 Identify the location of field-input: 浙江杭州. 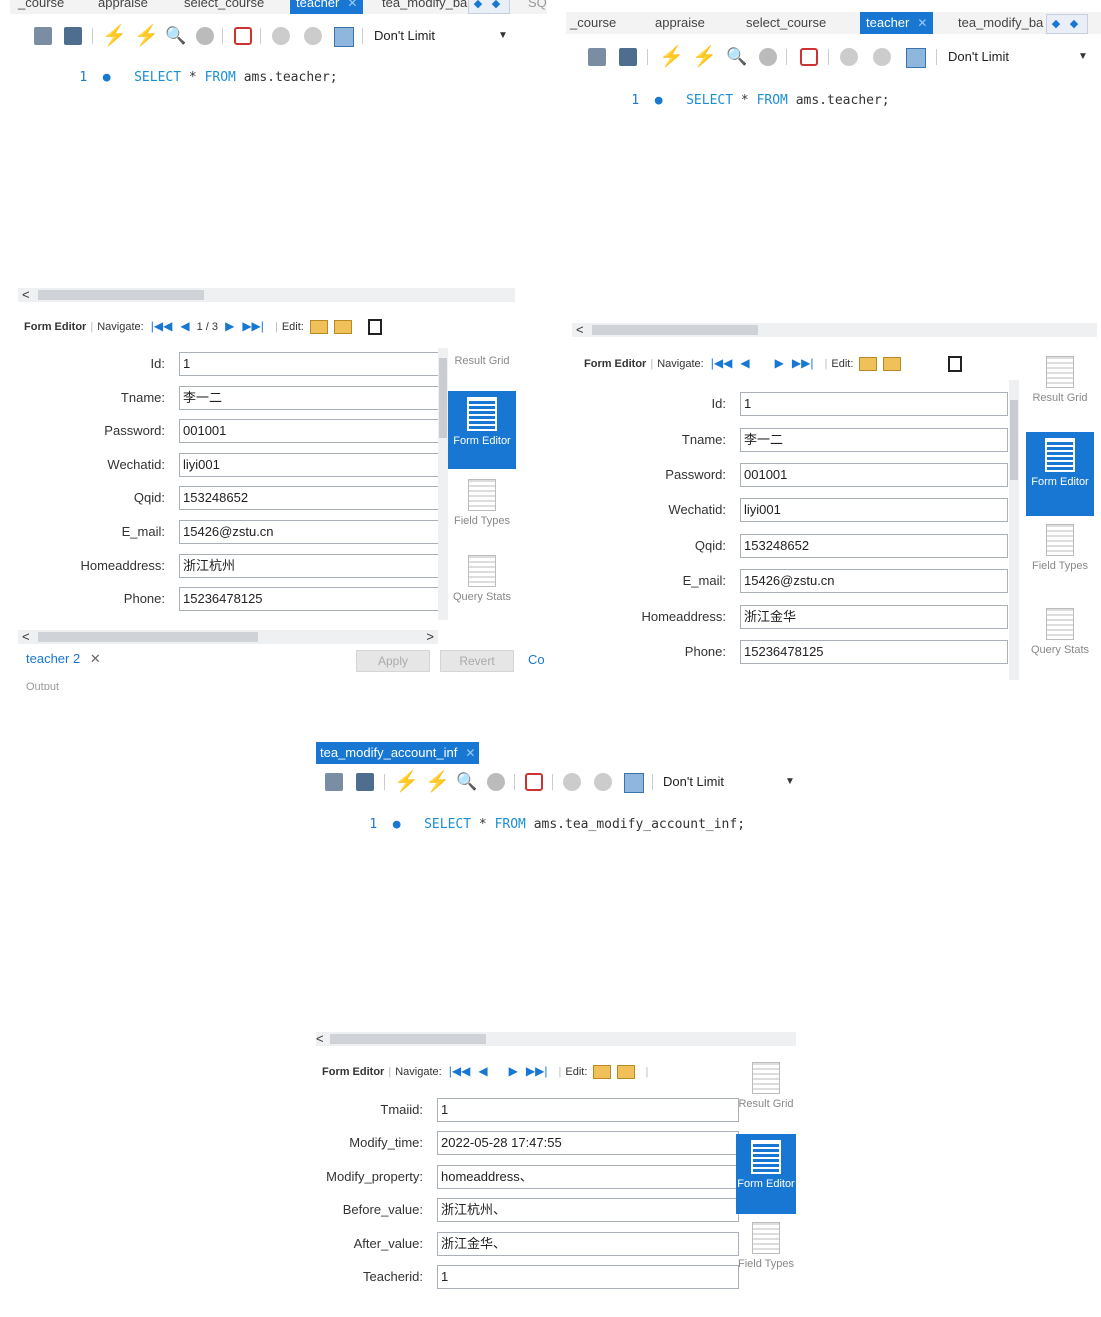
(310, 566).